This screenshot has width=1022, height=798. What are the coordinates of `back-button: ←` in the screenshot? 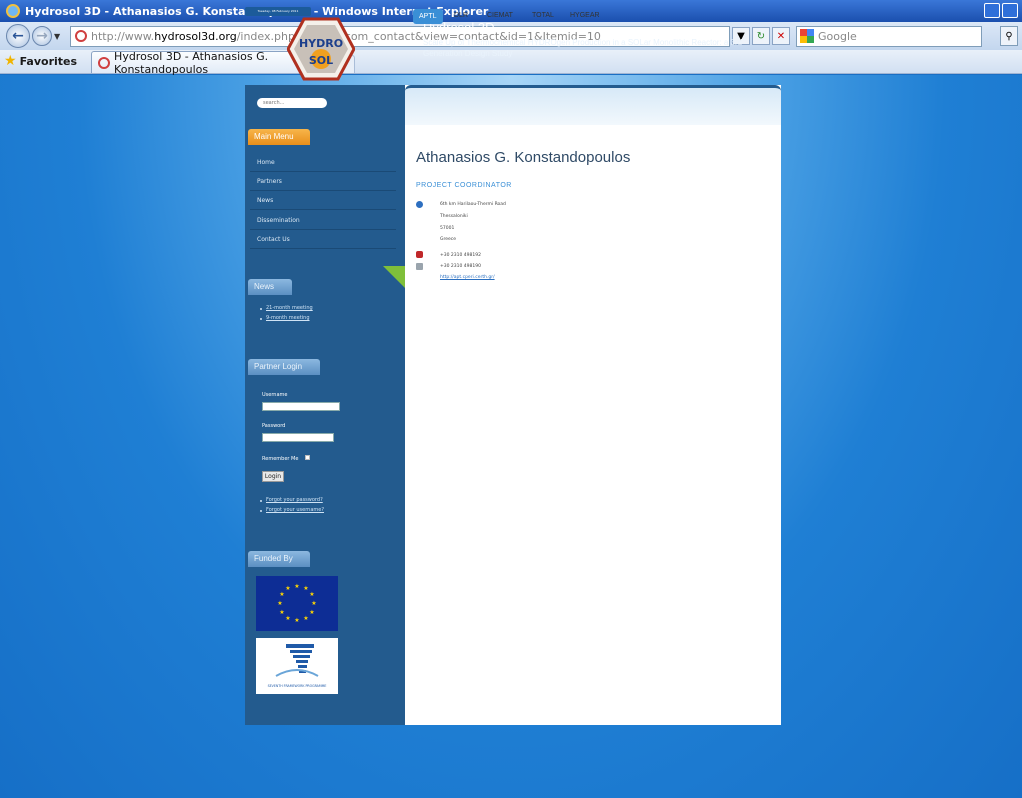 It's located at (18, 36).